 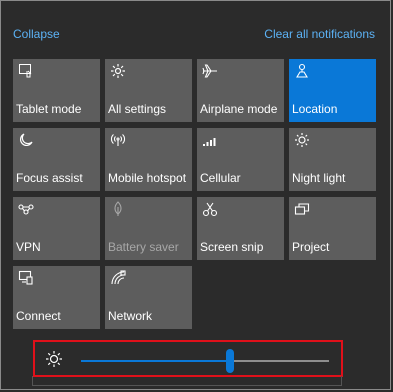 I want to click on tile-all-settings: All settings, so click(x=148, y=90).